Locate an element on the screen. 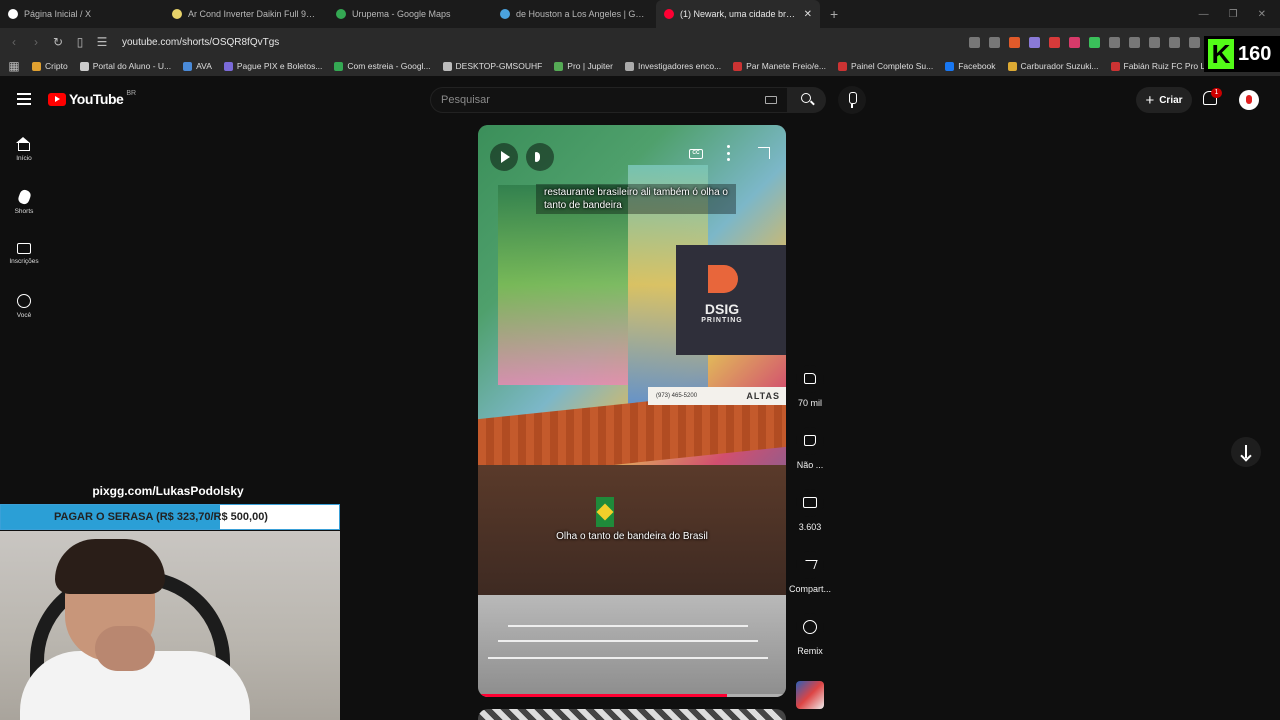  bookmark-item: AVA is located at coordinates (197, 66).